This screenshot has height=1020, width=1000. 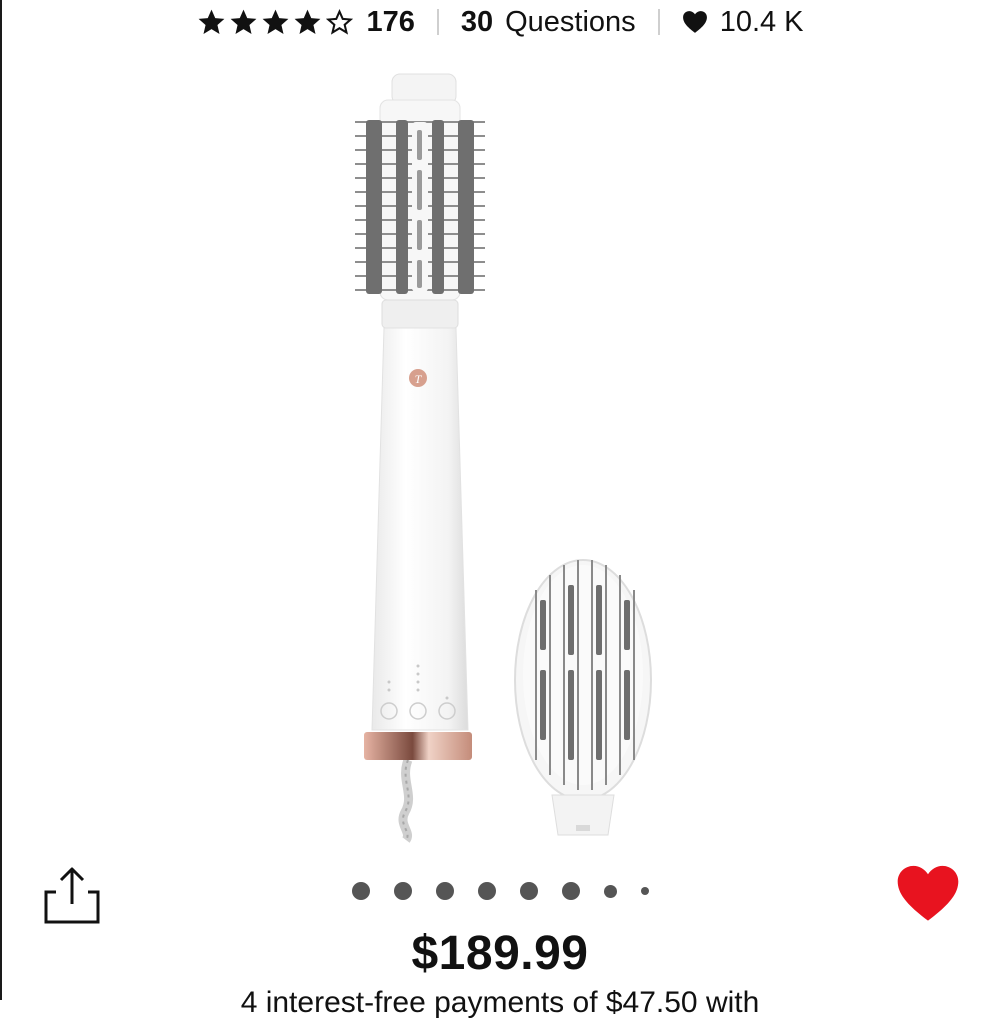 I want to click on heart-icon, so click(x=694, y=22).